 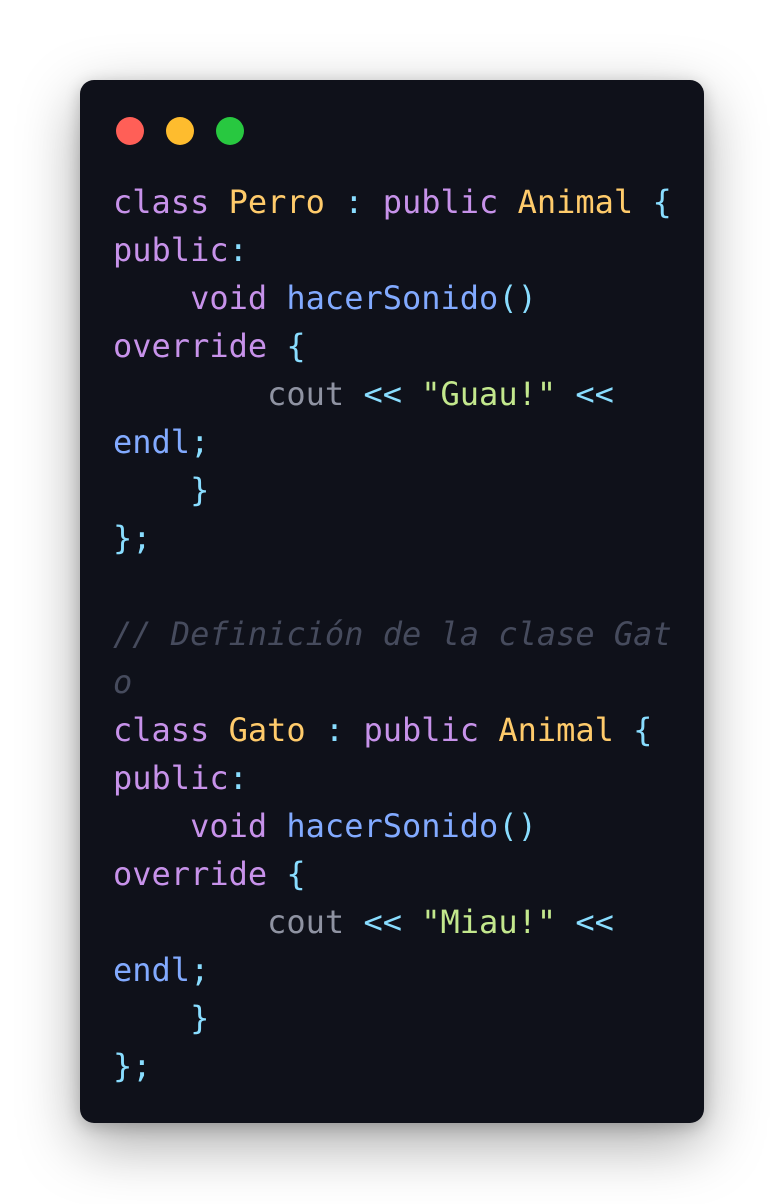 What do you see at coordinates (123, 682) in the screenshot?
I see `code-token: o` at bounding box center [123, 682].